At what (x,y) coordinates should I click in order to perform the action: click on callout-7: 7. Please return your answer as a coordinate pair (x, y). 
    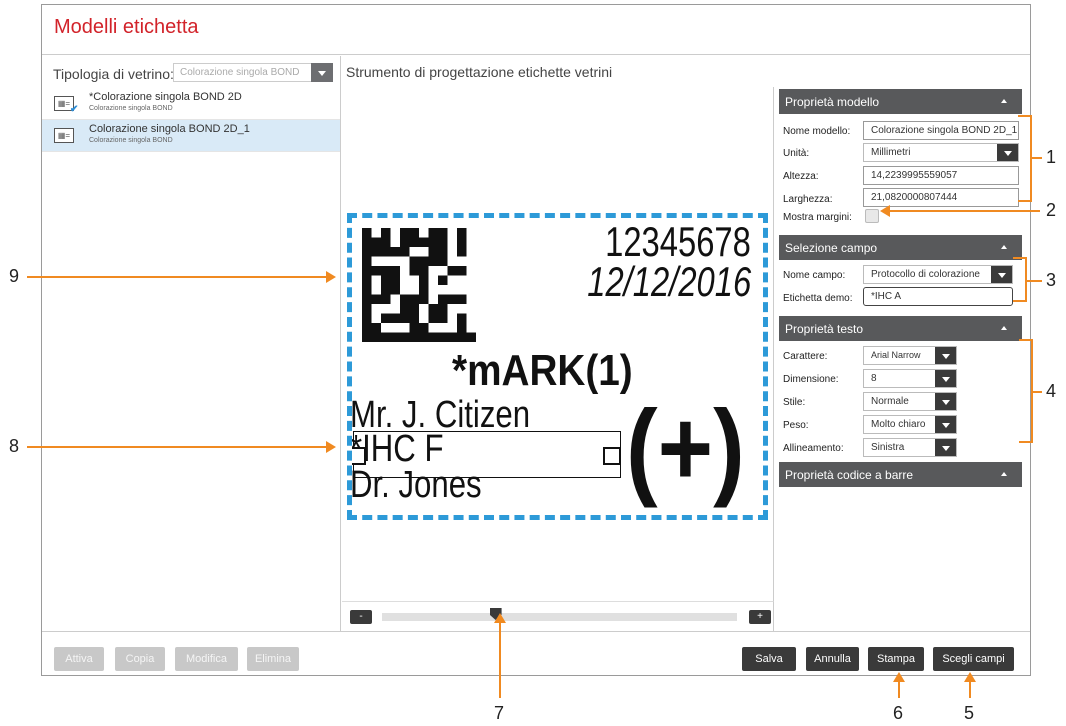
    Looking at the image, I should click on (499, 713).